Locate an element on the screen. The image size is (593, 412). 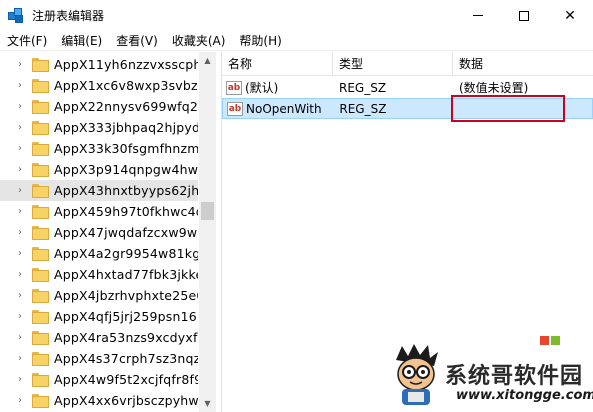
value-data: (数值未设置) is located at coordinates (494, 88).